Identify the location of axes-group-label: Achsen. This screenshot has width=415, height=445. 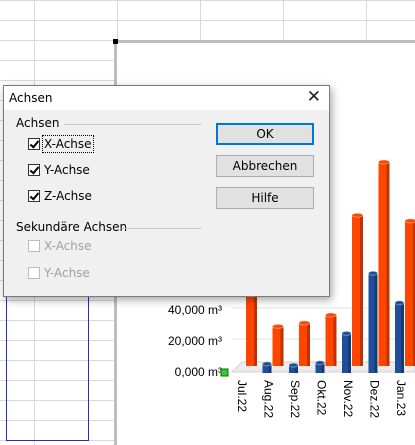
(38, 123).